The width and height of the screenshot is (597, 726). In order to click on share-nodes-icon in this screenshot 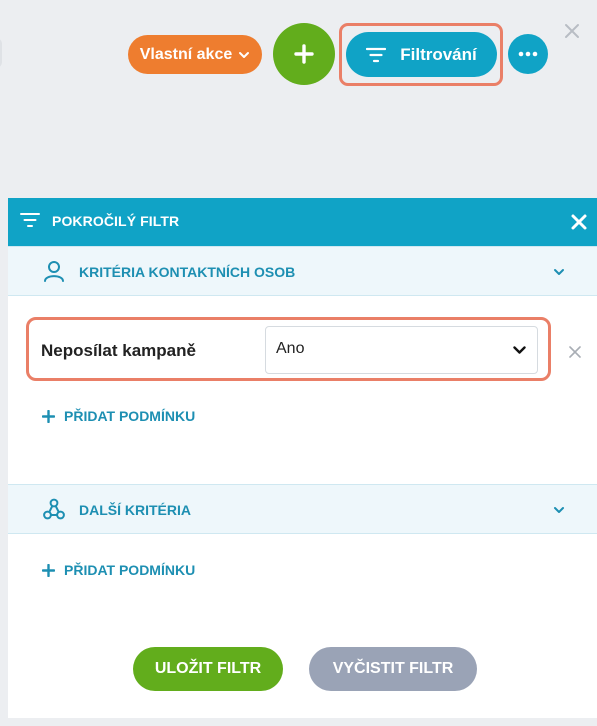, I will do `click(54, 509)`.